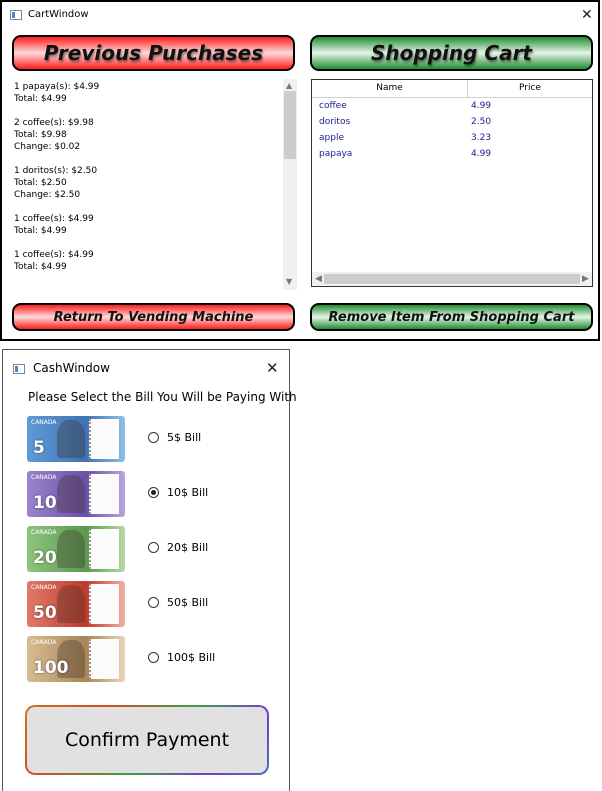  I want to click on scroll-right-icon: ▶, so click(585, 279).